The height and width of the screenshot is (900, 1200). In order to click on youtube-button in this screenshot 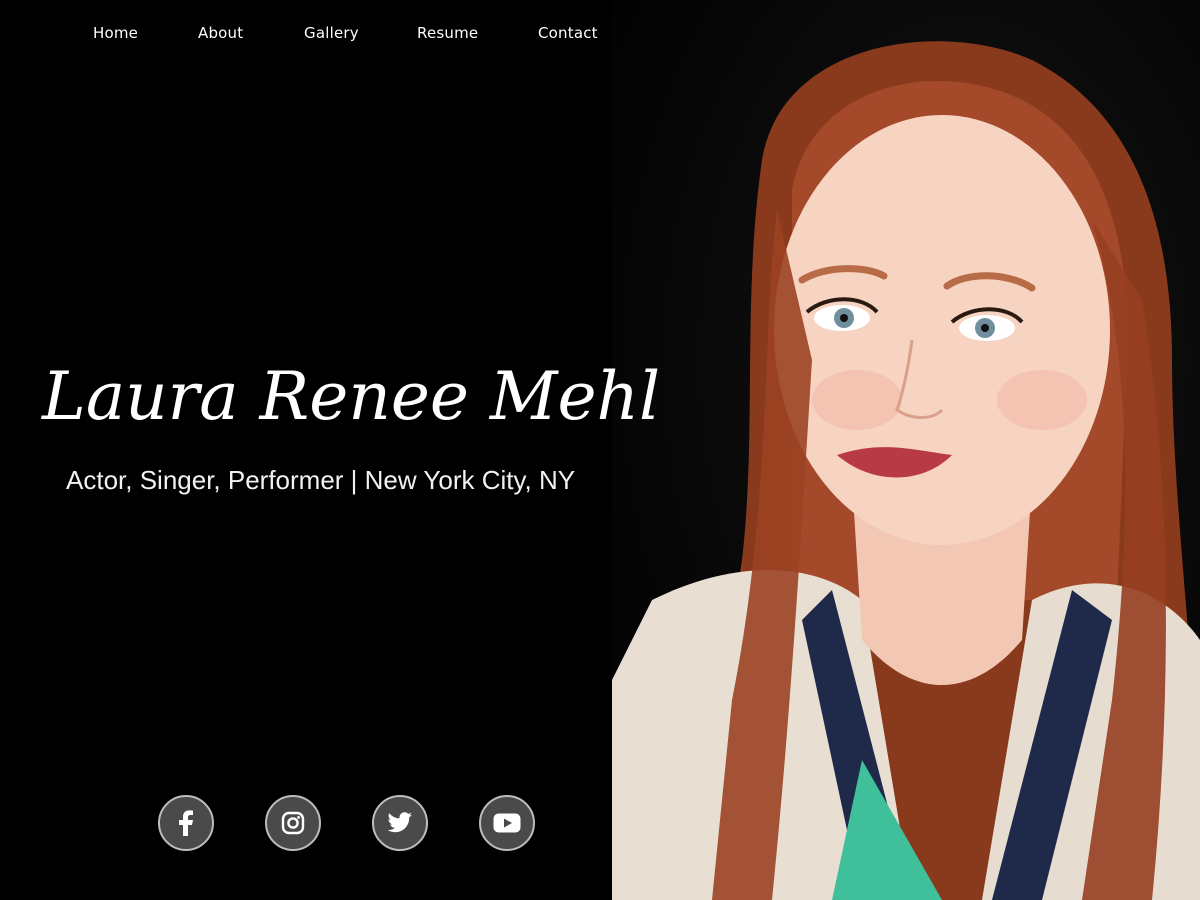, I will do `click(507, 823)`.